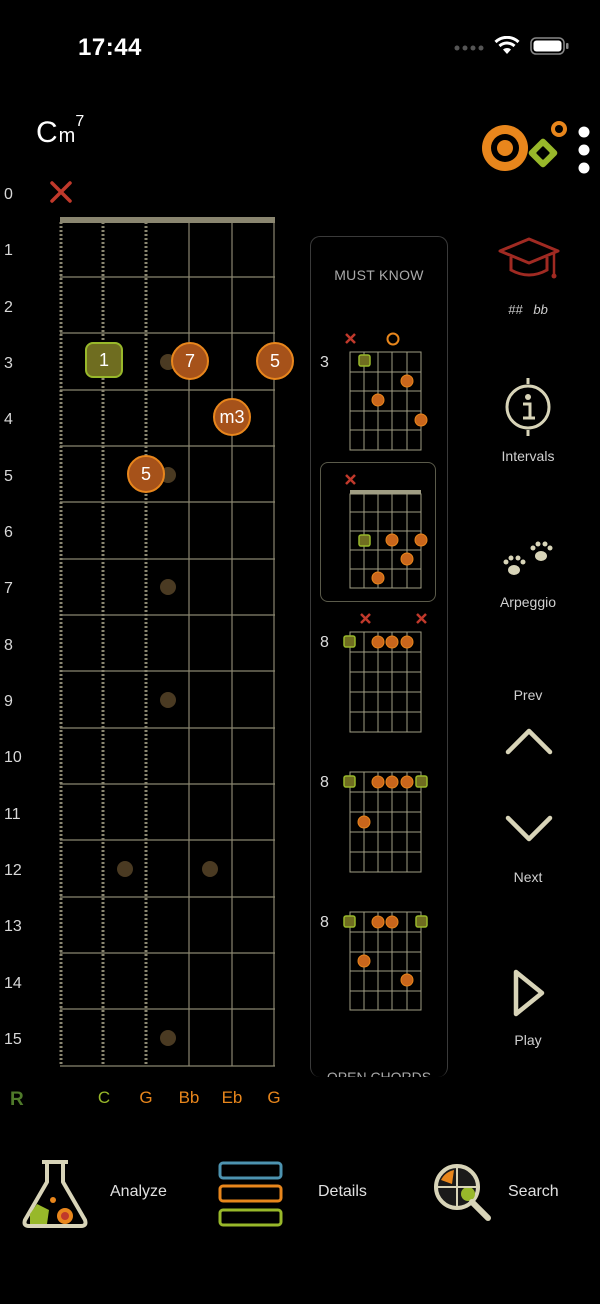 Image resolution: width=600 pixels, height=1304 pixels. What do you see at coordinates (8, 307) in the screenshot?
I see `fret-number: 2` at bounding box center [8, 307].